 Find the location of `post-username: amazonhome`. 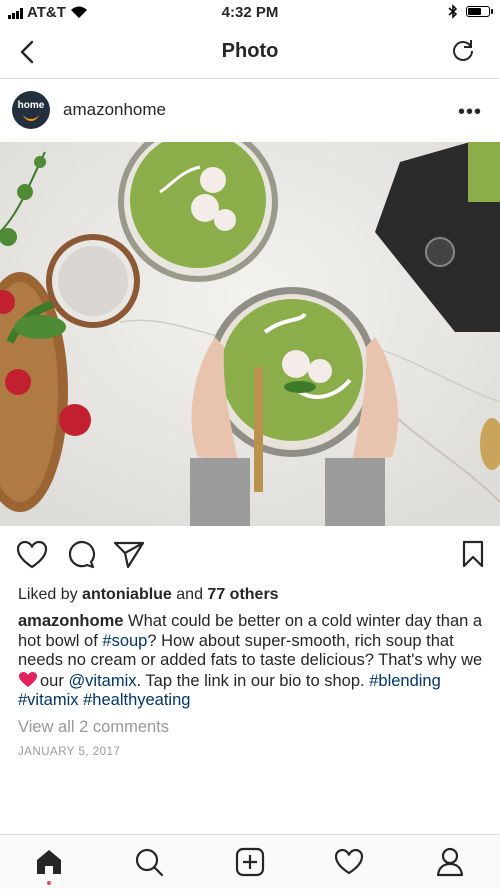

post-username: amazonhome is located at coordinates (114, 110).